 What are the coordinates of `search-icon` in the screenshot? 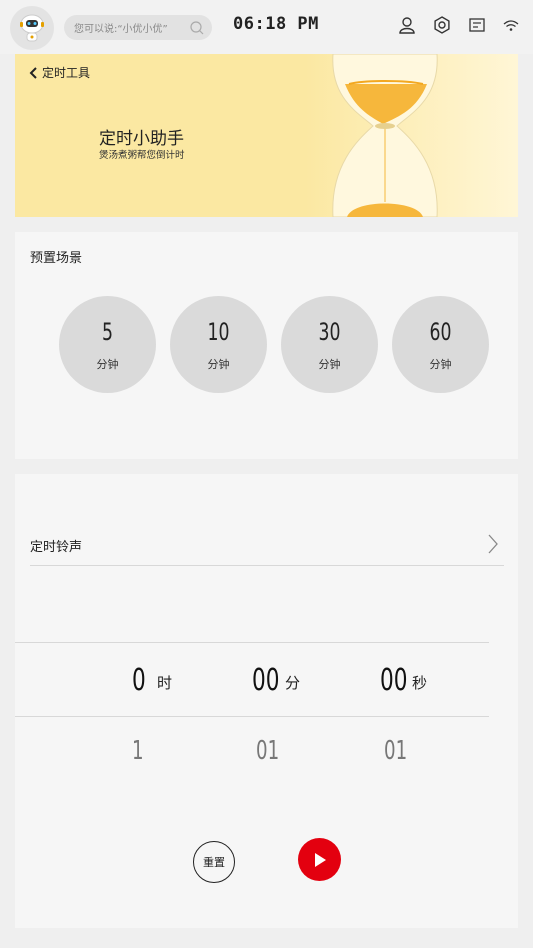 It's located at (197, 29).